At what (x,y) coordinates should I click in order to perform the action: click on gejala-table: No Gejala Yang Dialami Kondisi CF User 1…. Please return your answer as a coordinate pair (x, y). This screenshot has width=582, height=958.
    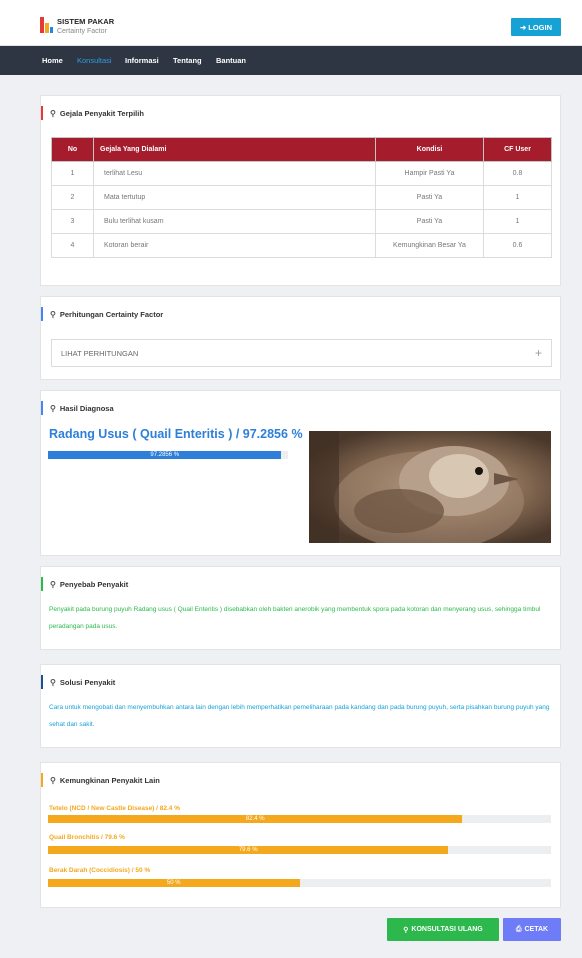
    Looking at the image, I should click on (301, 197).